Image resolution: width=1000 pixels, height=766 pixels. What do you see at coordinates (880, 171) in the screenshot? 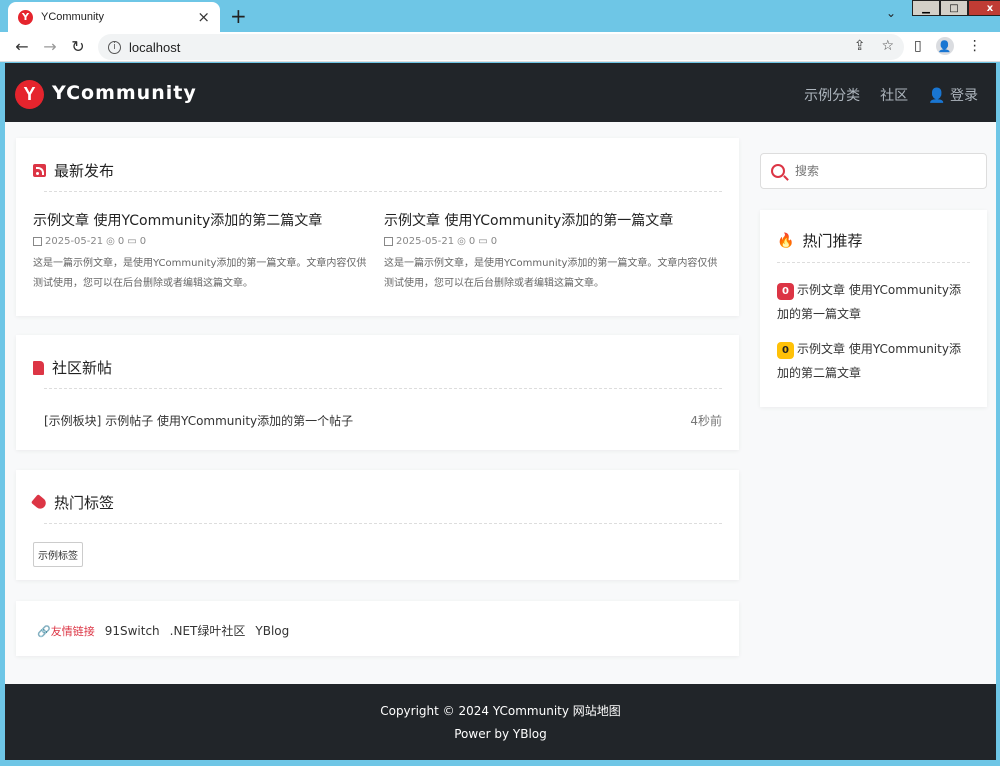
I see `search-input` at bounding box center [880, 171].